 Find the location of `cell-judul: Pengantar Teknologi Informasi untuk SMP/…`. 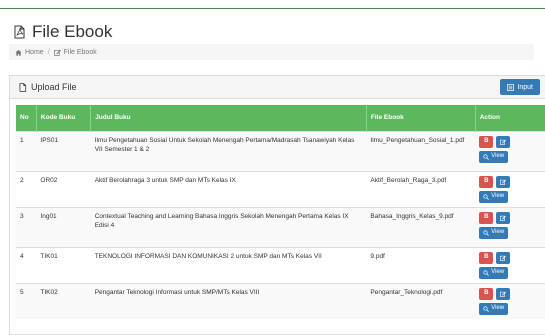

cell-judul: Pengantar Teknologi Informasi untuk SMP/… is located at coordinates (228, 300).